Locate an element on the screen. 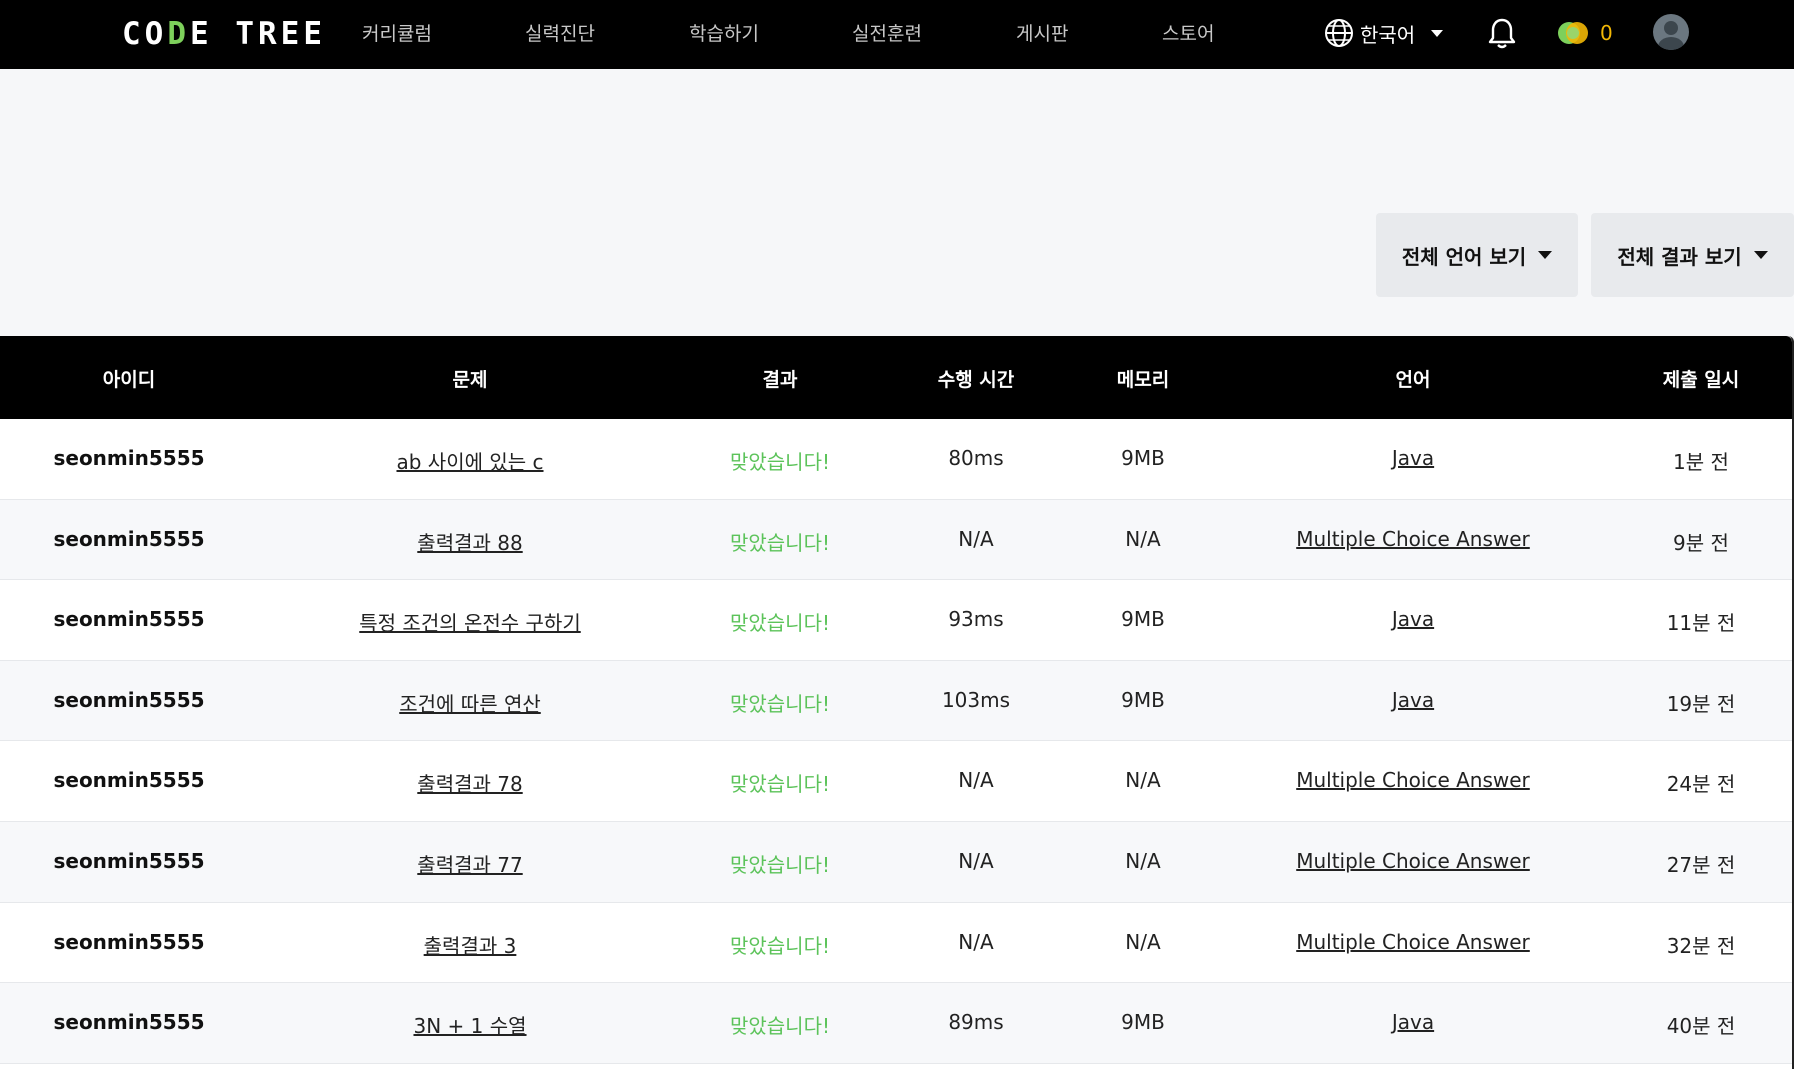 This screenshot has height=1069, width=1794. result-filter-label: 전체 결과 보기 is located at coordinates (1679, 256).